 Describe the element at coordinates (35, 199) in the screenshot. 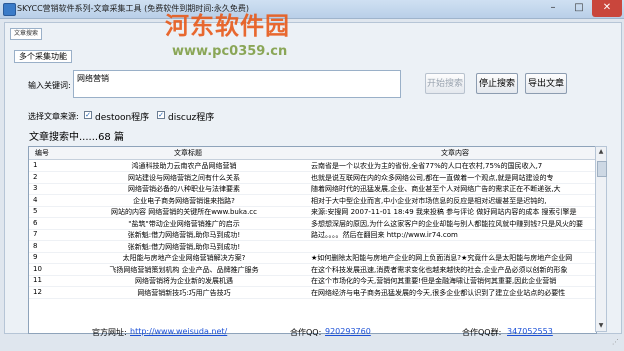

I see `row-number: 4` at that location.